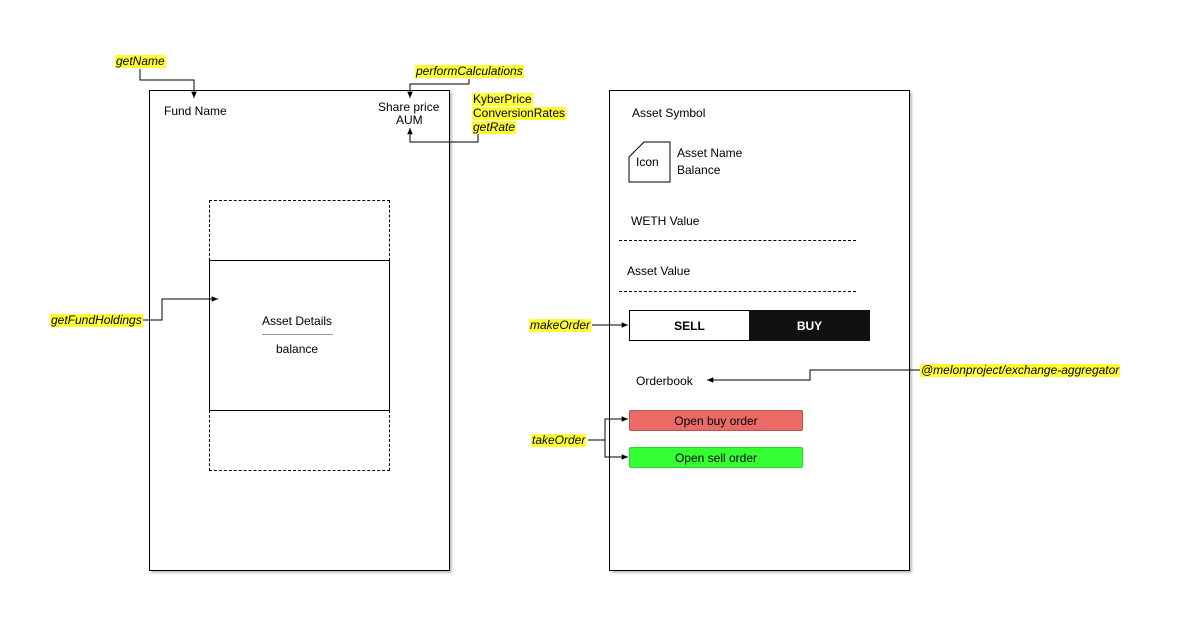  What do you see at coordinates (299, 230) in the screenshot?
I see `asset-list-placeholder-top` at bounding box center [299, 230].